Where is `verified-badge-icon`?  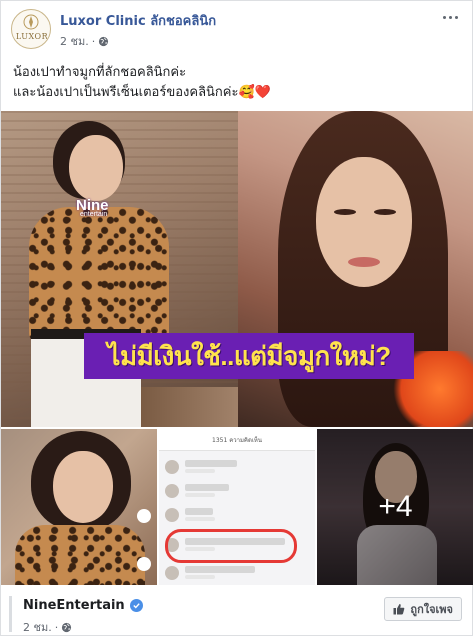 verified-badge-icon is located at coordinates (136, 605).